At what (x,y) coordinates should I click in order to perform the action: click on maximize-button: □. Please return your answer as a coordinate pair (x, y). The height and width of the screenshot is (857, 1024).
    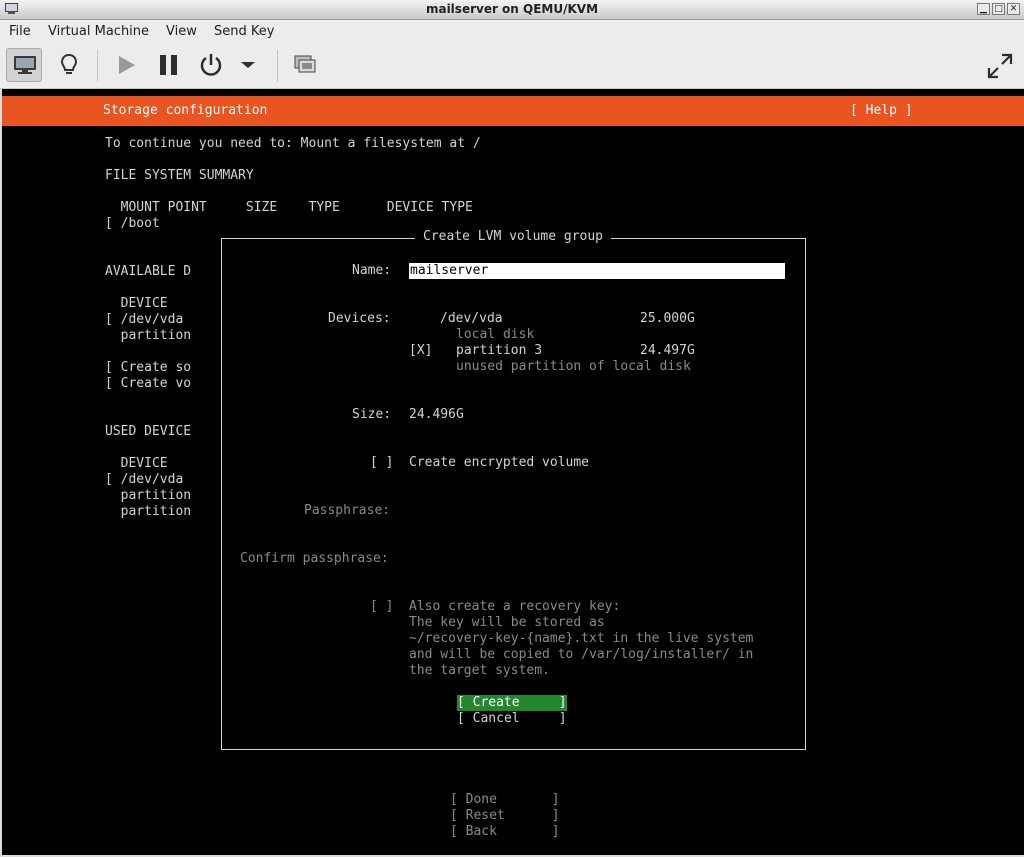
    Looking at the image, I should click on (998, 9).